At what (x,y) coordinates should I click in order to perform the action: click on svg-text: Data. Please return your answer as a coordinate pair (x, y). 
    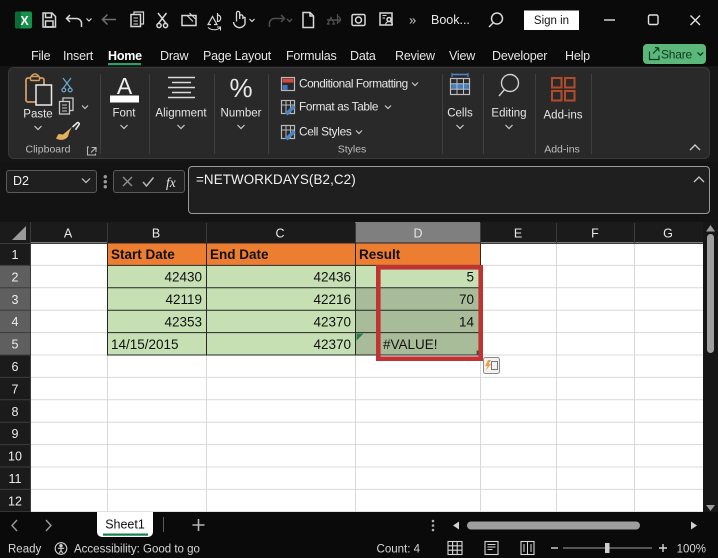
    Looking at the image, I should click on (363, 56).